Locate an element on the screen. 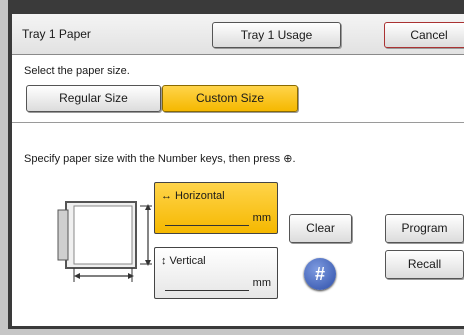 This screenshot has height=335, width=464. custom-size-button: Custom Size is located at coordinates (230, 98).